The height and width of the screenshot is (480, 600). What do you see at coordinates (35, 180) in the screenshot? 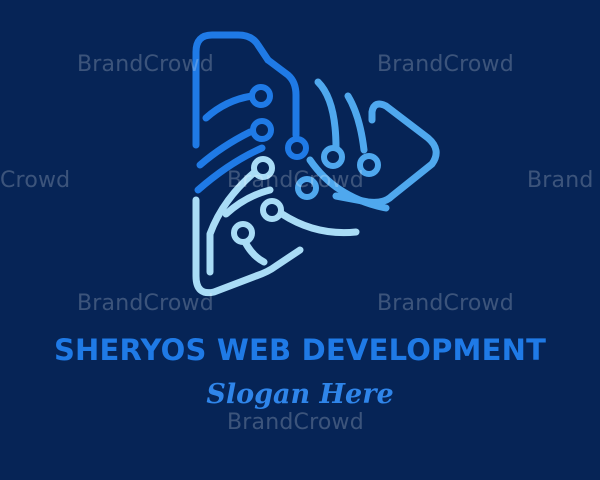
I see `watermark-text-partial-left: Crowd` at bounding box center [35, 180].